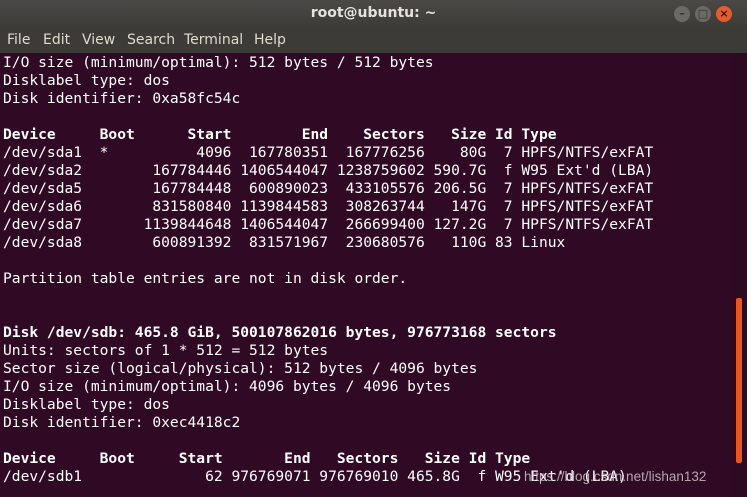 This screenshot has width=747, height=497. Describe the element at coordinates (213, 40) in the screenshot. I see `menu-terminal: Terminal` at that location.